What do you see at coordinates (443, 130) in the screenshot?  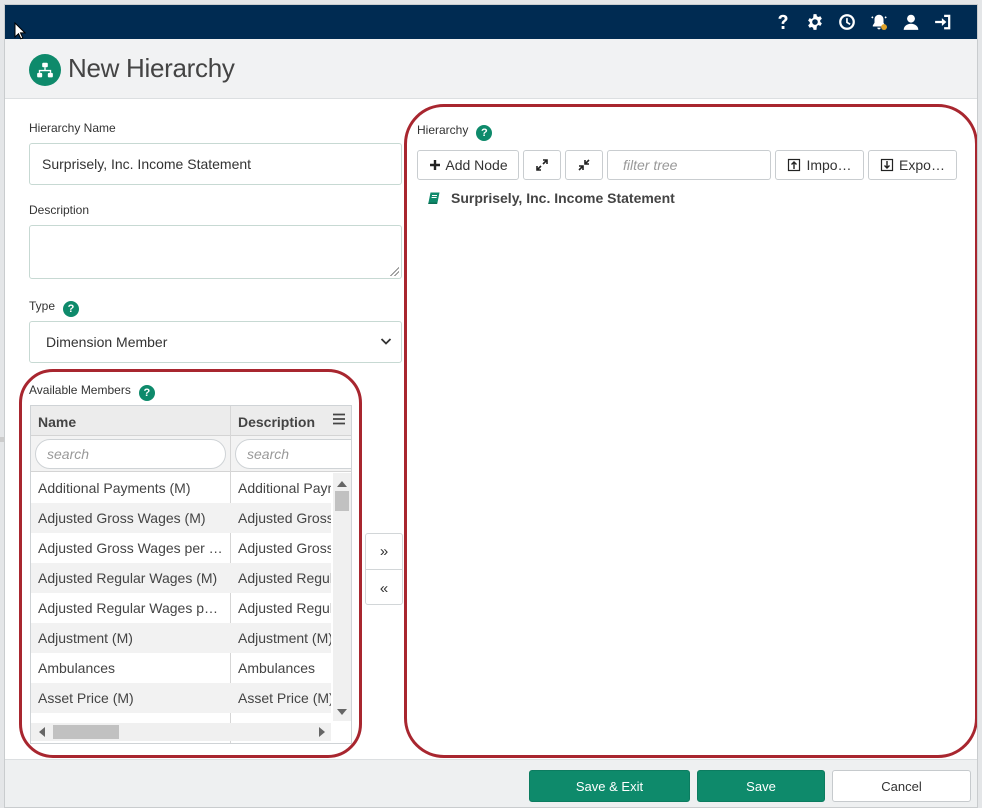 I see `hierarchy-label: Hierarchy` at bounding box center [443, 130].